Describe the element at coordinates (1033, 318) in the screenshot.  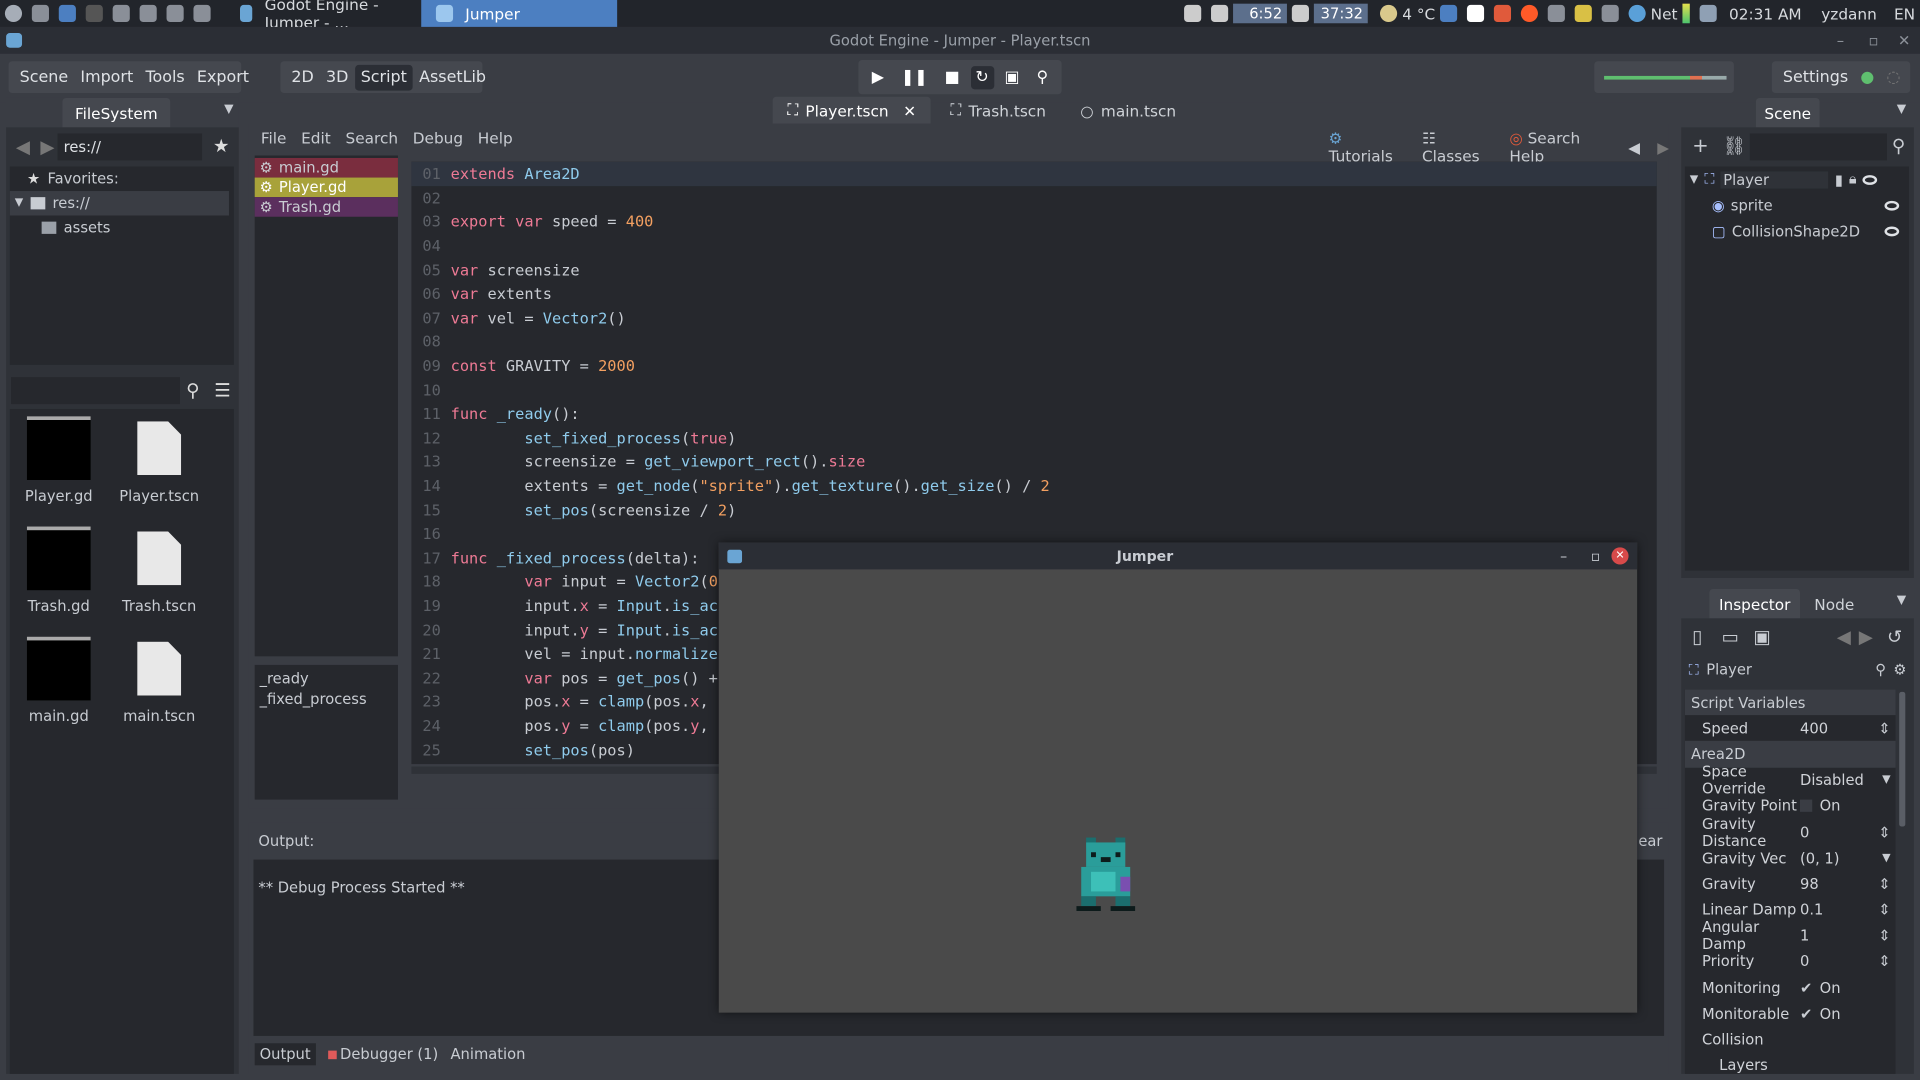
I see `code-line: 07 var vel = Vector2()` at that location.